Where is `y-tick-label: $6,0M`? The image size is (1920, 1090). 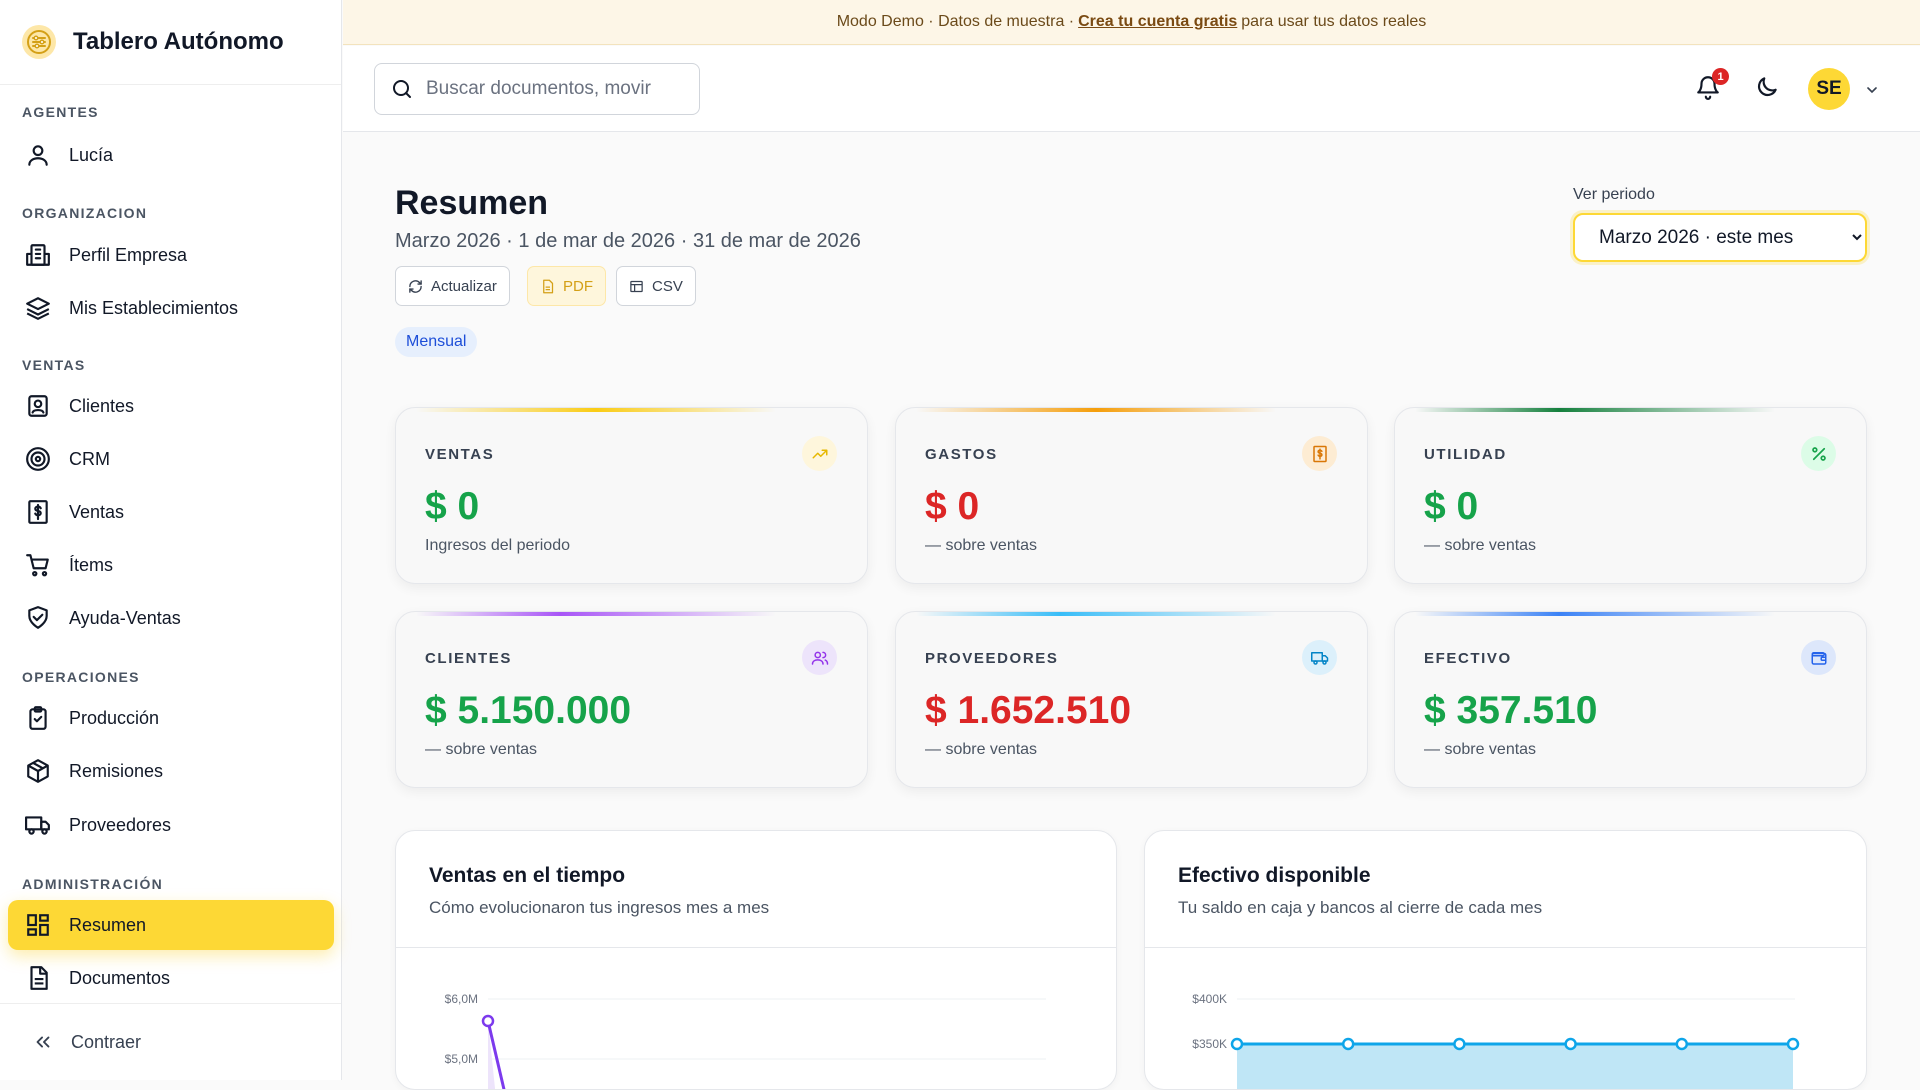
y-tick-label: $6,0M is located at coordinates (461, 999).